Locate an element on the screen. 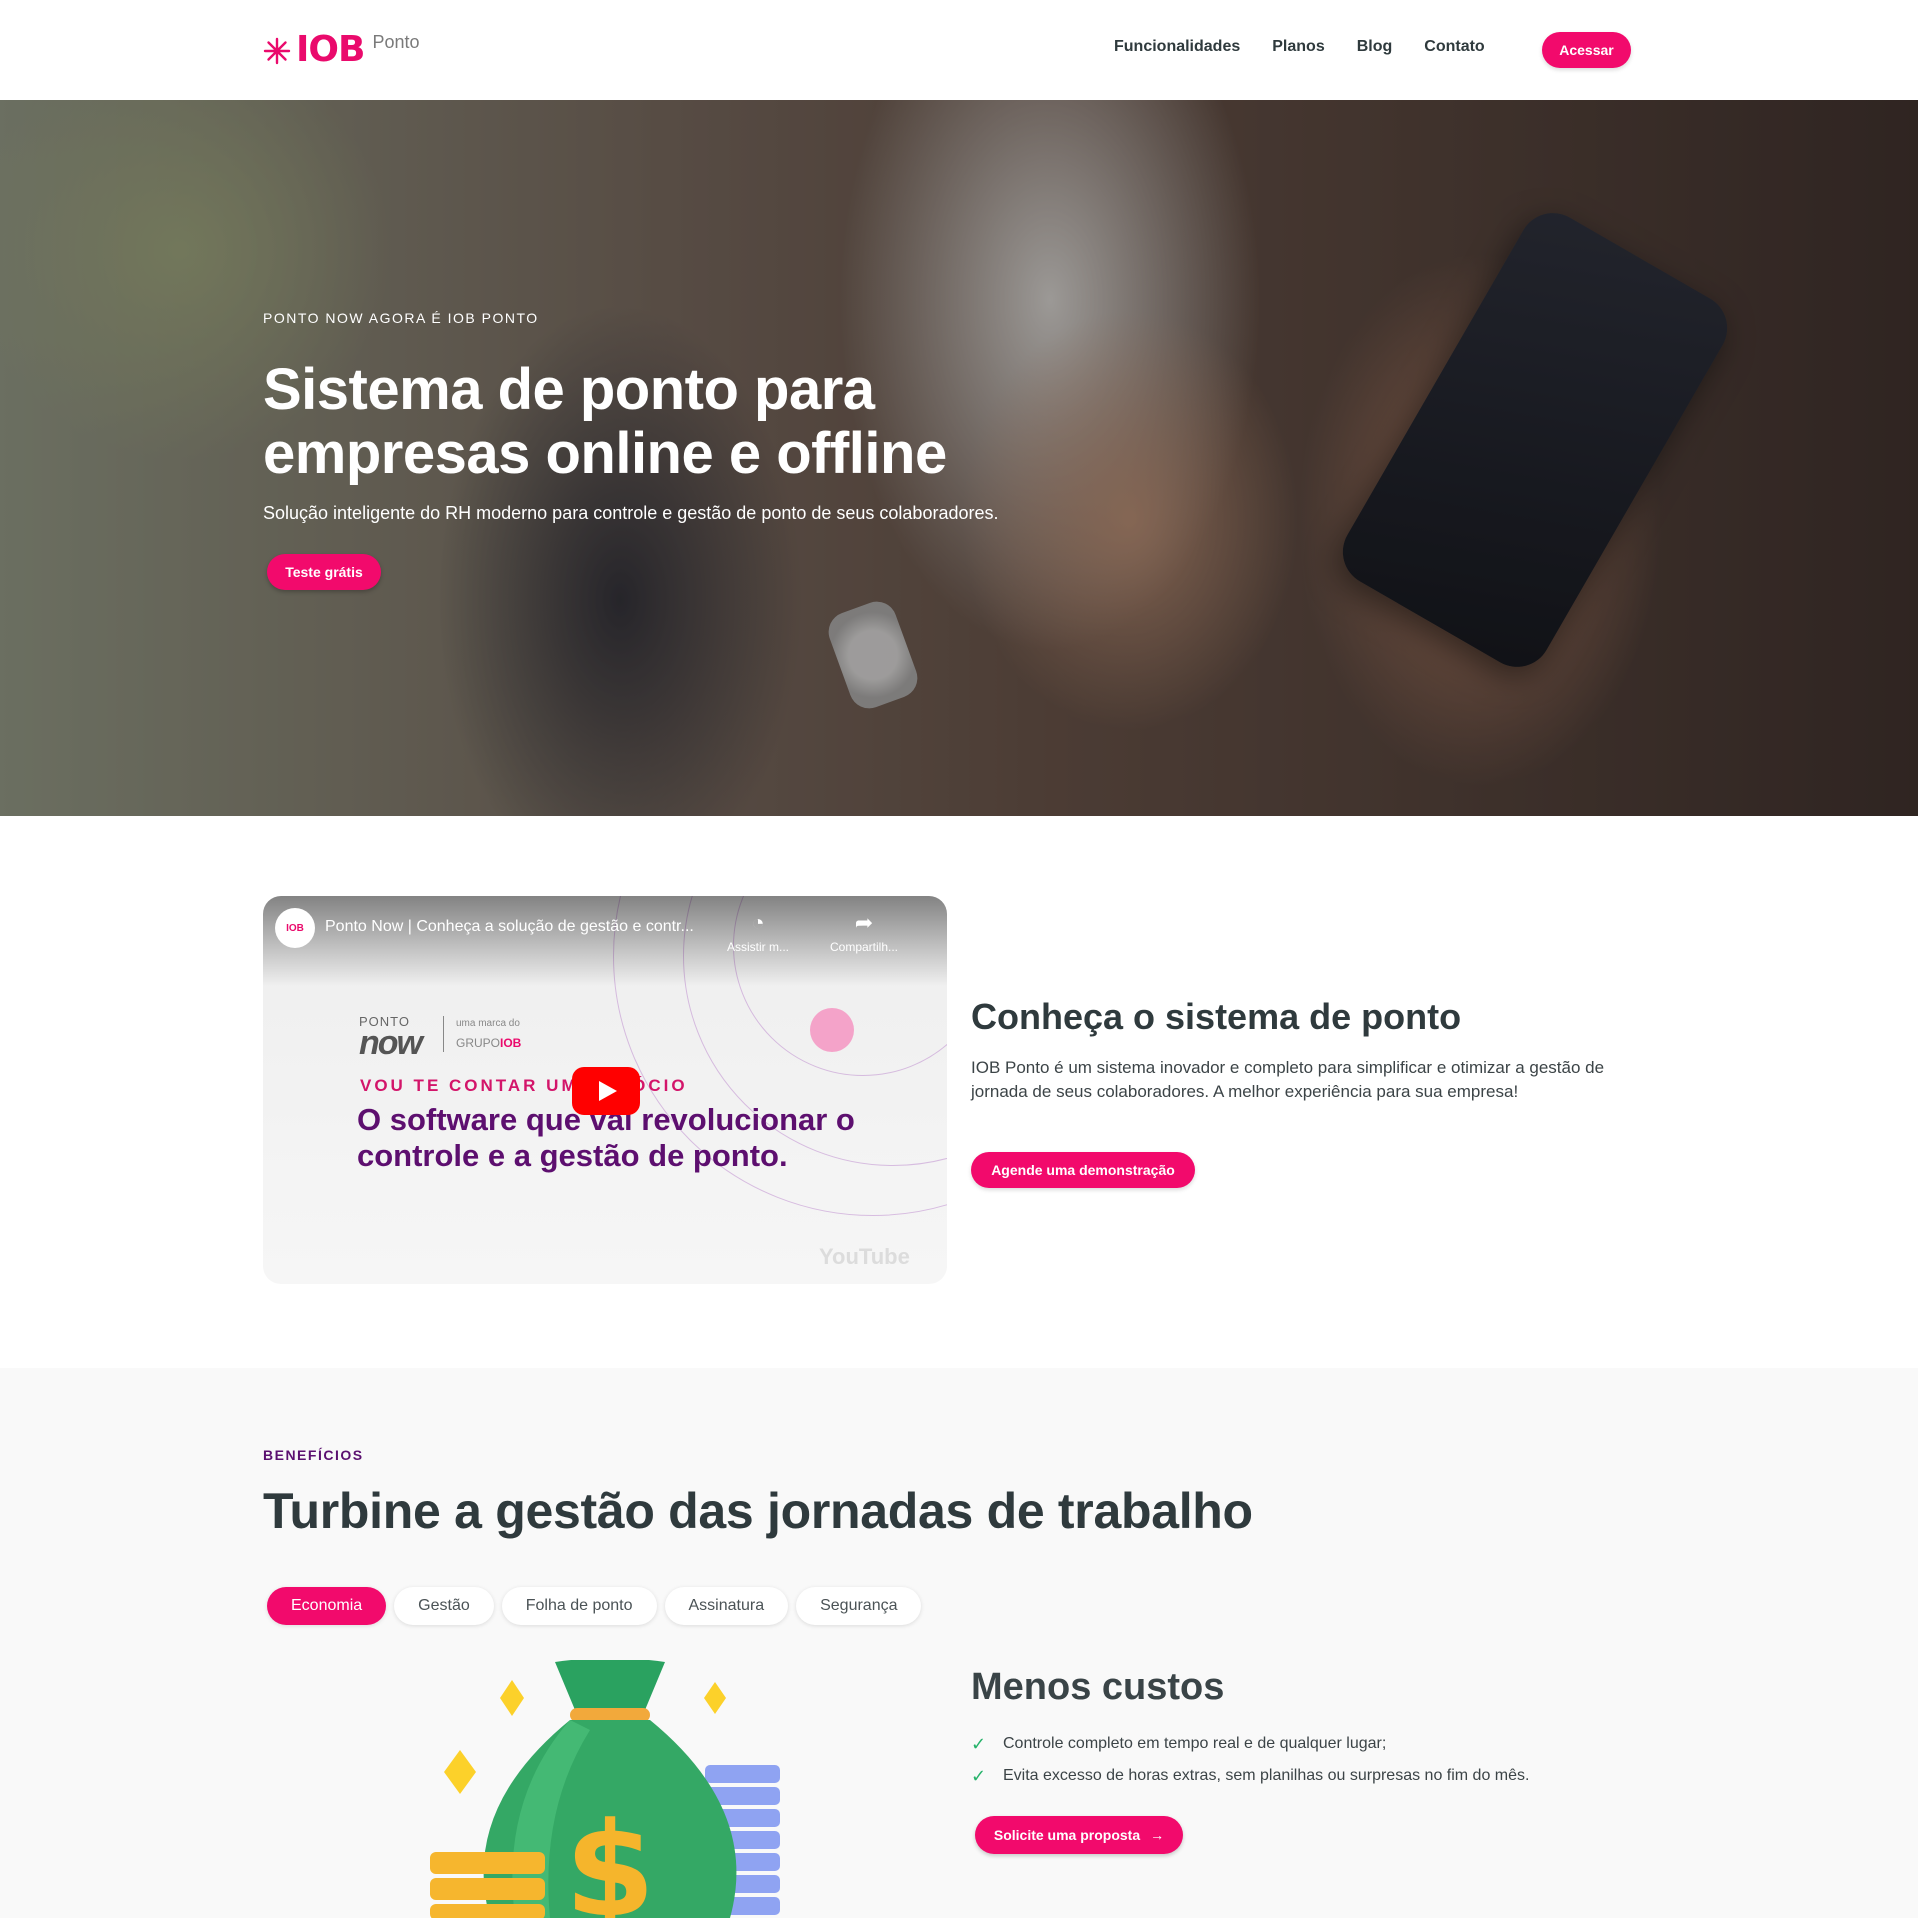 The image size is (1918, 1918). tab-gestao: Gestão is located at coordinates (444, 1606).